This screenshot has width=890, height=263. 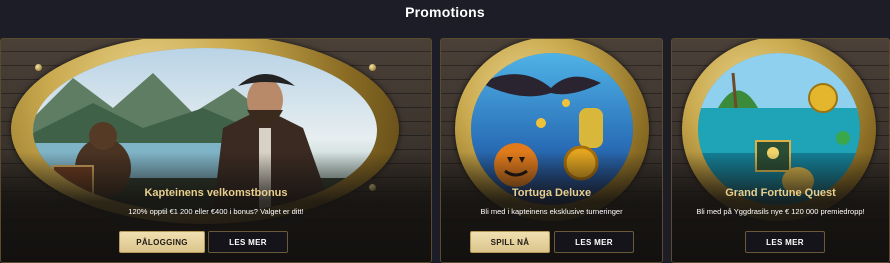 I want to click on page-title: Promotions, so click(x=445, y=12).